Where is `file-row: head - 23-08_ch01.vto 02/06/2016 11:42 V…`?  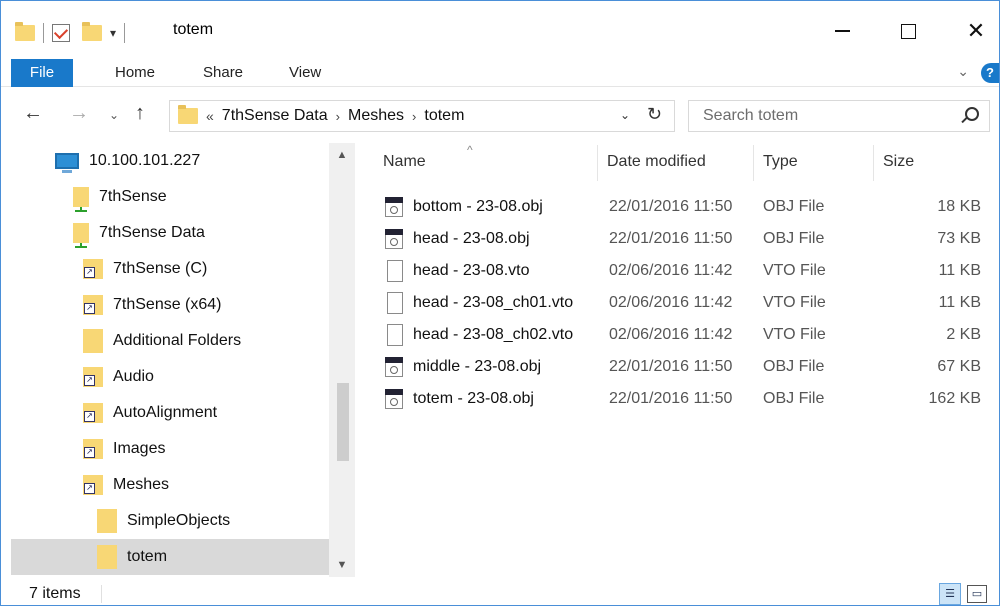 file-row: head - 23-08_ch01.vto 02/06/2016 11:42 V… is located at coordinates (681, 303).